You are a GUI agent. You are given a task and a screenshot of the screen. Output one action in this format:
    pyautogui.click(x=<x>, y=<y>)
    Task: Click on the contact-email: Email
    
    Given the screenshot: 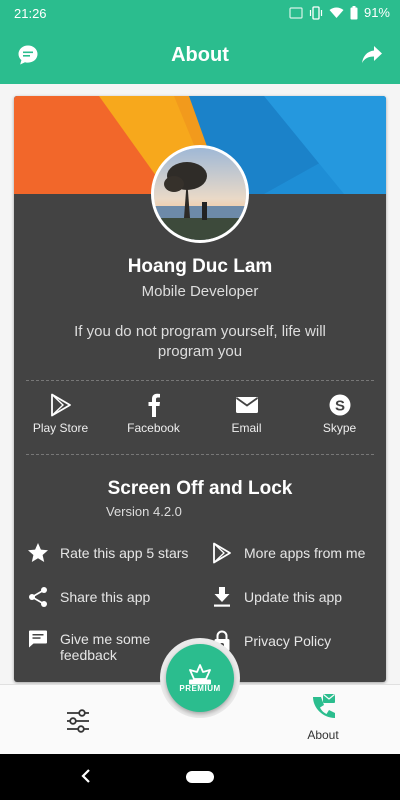 What is the action you would take?
    pyautogui.click(x=246, y=416)
    